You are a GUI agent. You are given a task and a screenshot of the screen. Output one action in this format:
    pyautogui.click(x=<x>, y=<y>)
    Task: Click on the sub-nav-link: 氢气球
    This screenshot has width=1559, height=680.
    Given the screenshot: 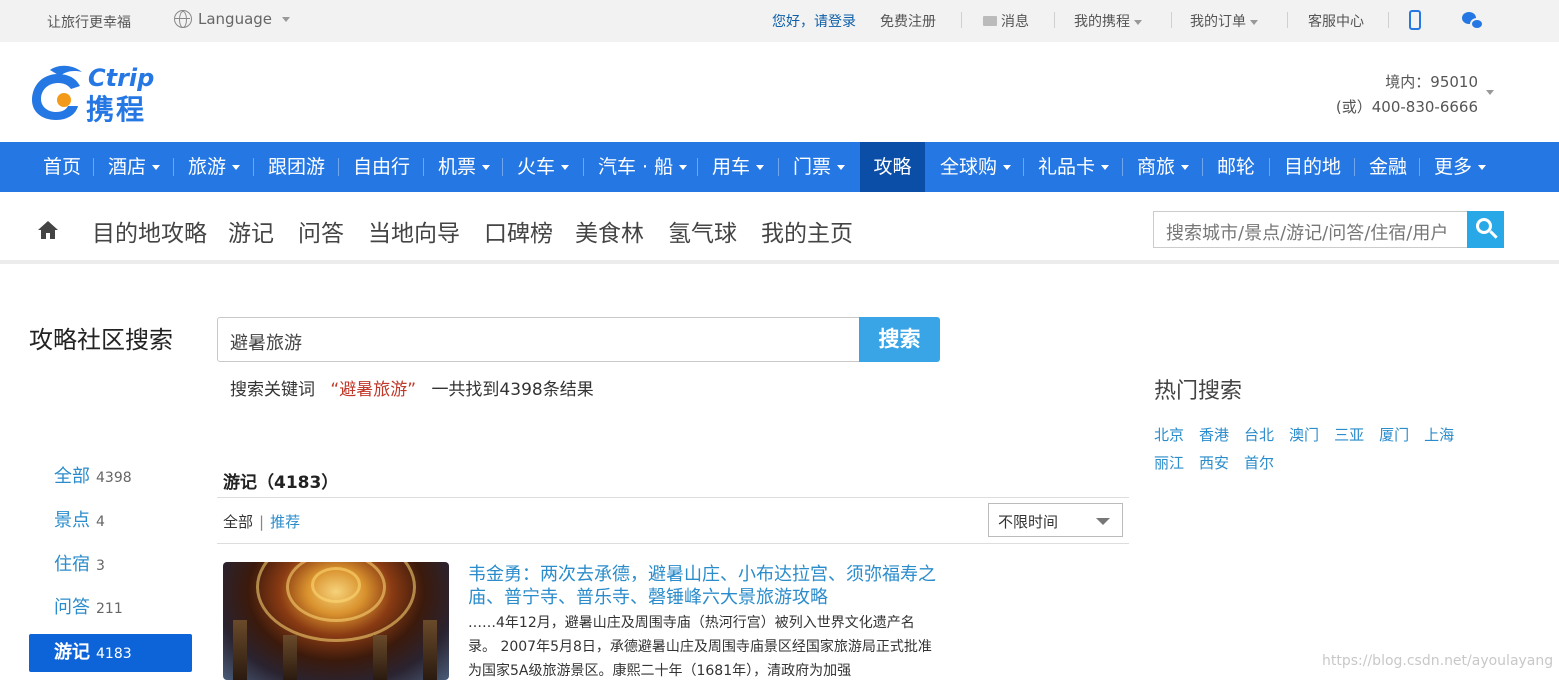 What is the action you would take?
    pyautogui.click(x=702, y=231)
    